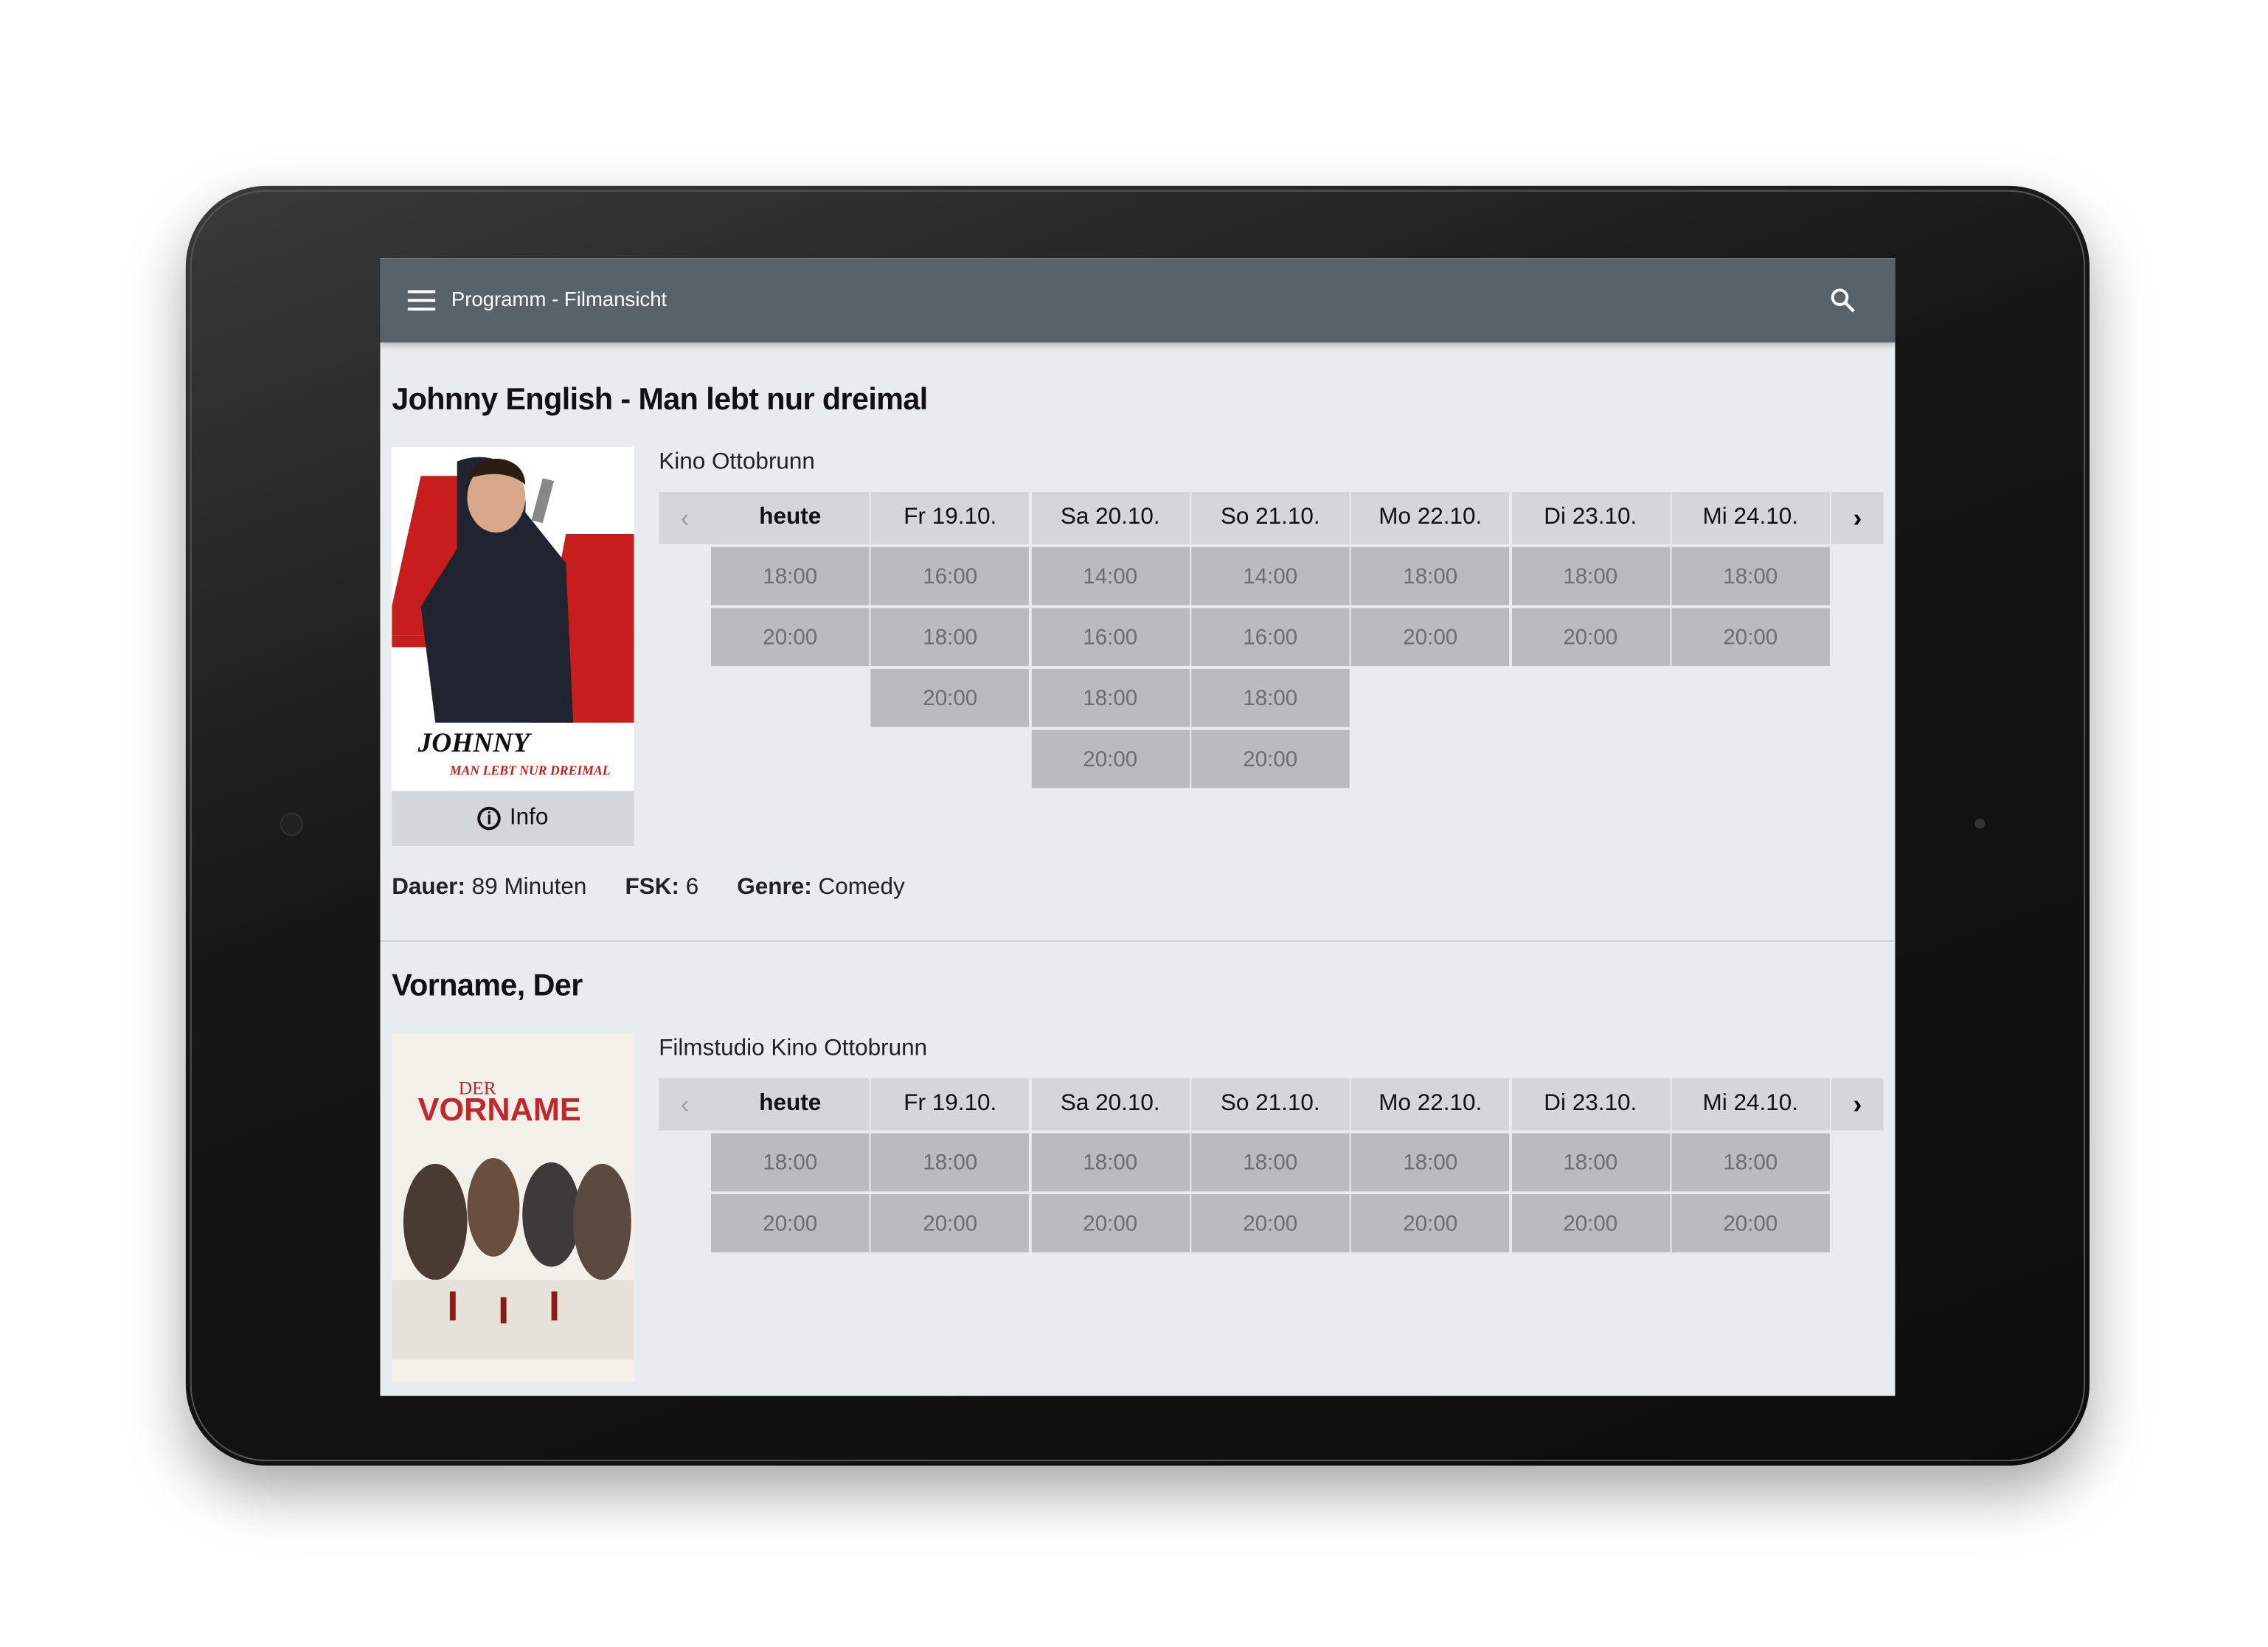  I want to click on fsk-label: FSK:, so click(652, 887).